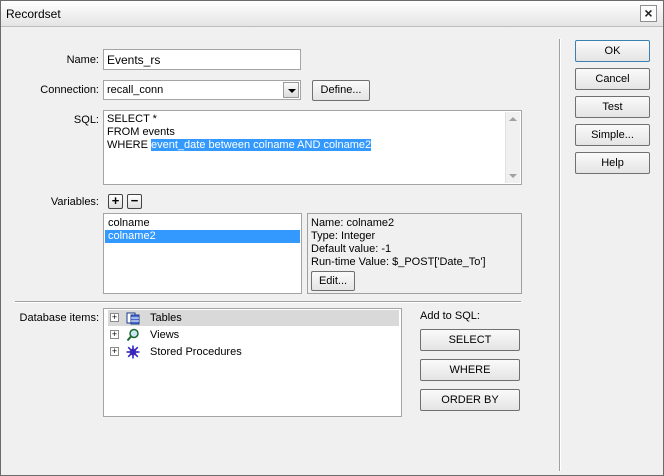 Image resolution: width=664 pixels, height=476 pixels. I want to click on window-title: Recordset, so click(33, 14).